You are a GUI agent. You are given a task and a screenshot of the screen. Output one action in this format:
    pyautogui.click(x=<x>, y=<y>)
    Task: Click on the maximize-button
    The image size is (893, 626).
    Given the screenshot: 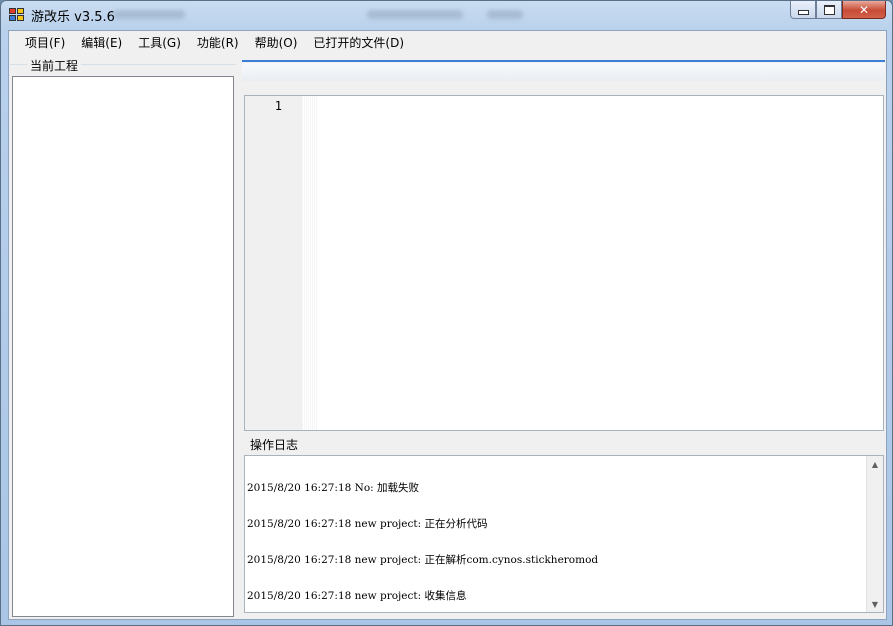 What is the action you would take?
    pyautogui.click(x=829, y=10)
    